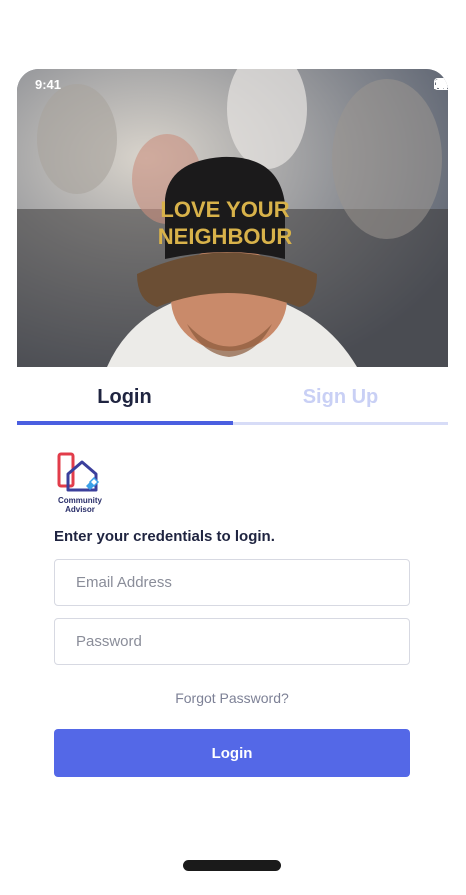 The image size is (466, 895). What do you see at coordinates (80, 500) in the screenshot?
I see `brand-line1: Community` at bounding box center [80, 500].